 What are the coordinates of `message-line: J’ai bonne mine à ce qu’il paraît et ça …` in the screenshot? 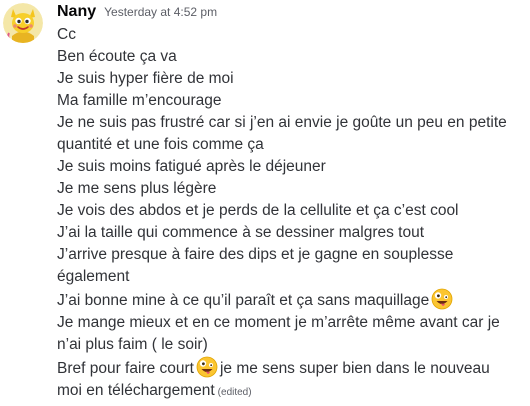 It's located at (289, 300).